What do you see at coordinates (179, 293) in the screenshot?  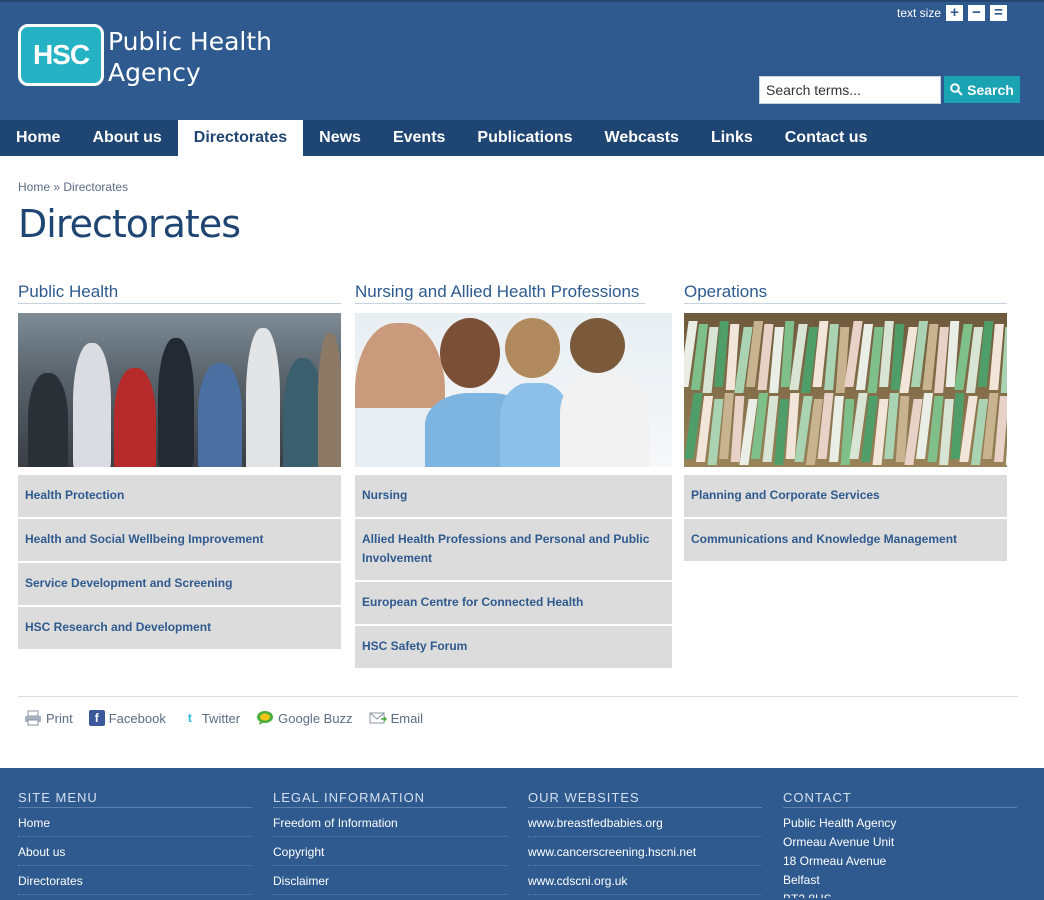 I see `column-title: Public Health` at bounding box center [179, 293].